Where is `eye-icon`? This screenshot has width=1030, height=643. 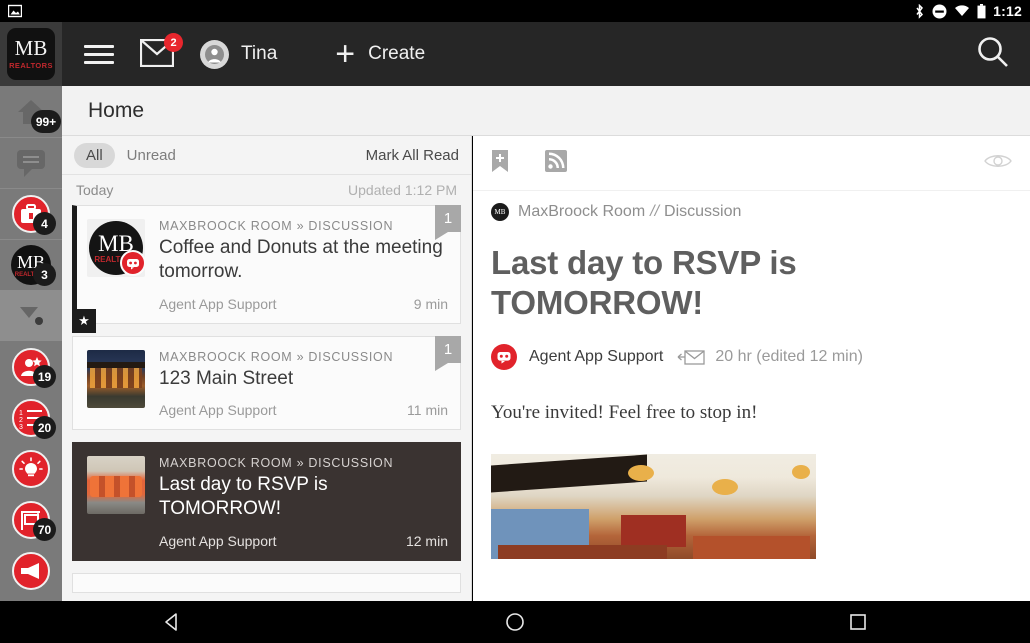 eye-icon is located at coordinates (998, 163).